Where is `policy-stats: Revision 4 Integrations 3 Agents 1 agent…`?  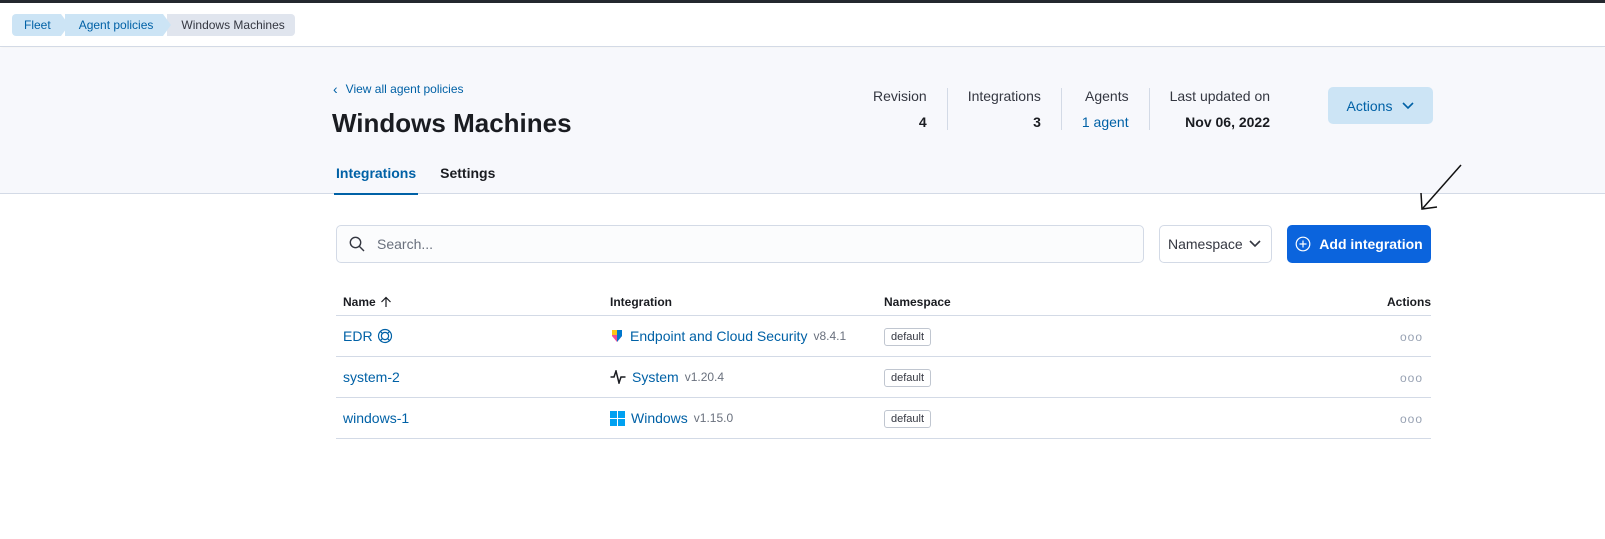
policy-stats: Revision 4 Integrations 3 Agents 1 agent… is located at coordinates (1071, 109).